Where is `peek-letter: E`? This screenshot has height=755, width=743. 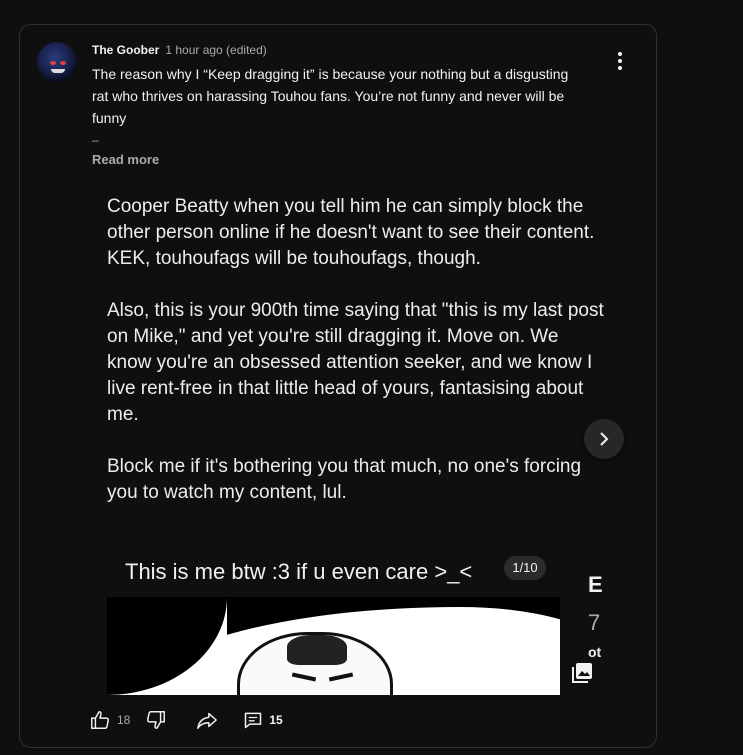
peek-letter: E is located at coordinates (595, 584).